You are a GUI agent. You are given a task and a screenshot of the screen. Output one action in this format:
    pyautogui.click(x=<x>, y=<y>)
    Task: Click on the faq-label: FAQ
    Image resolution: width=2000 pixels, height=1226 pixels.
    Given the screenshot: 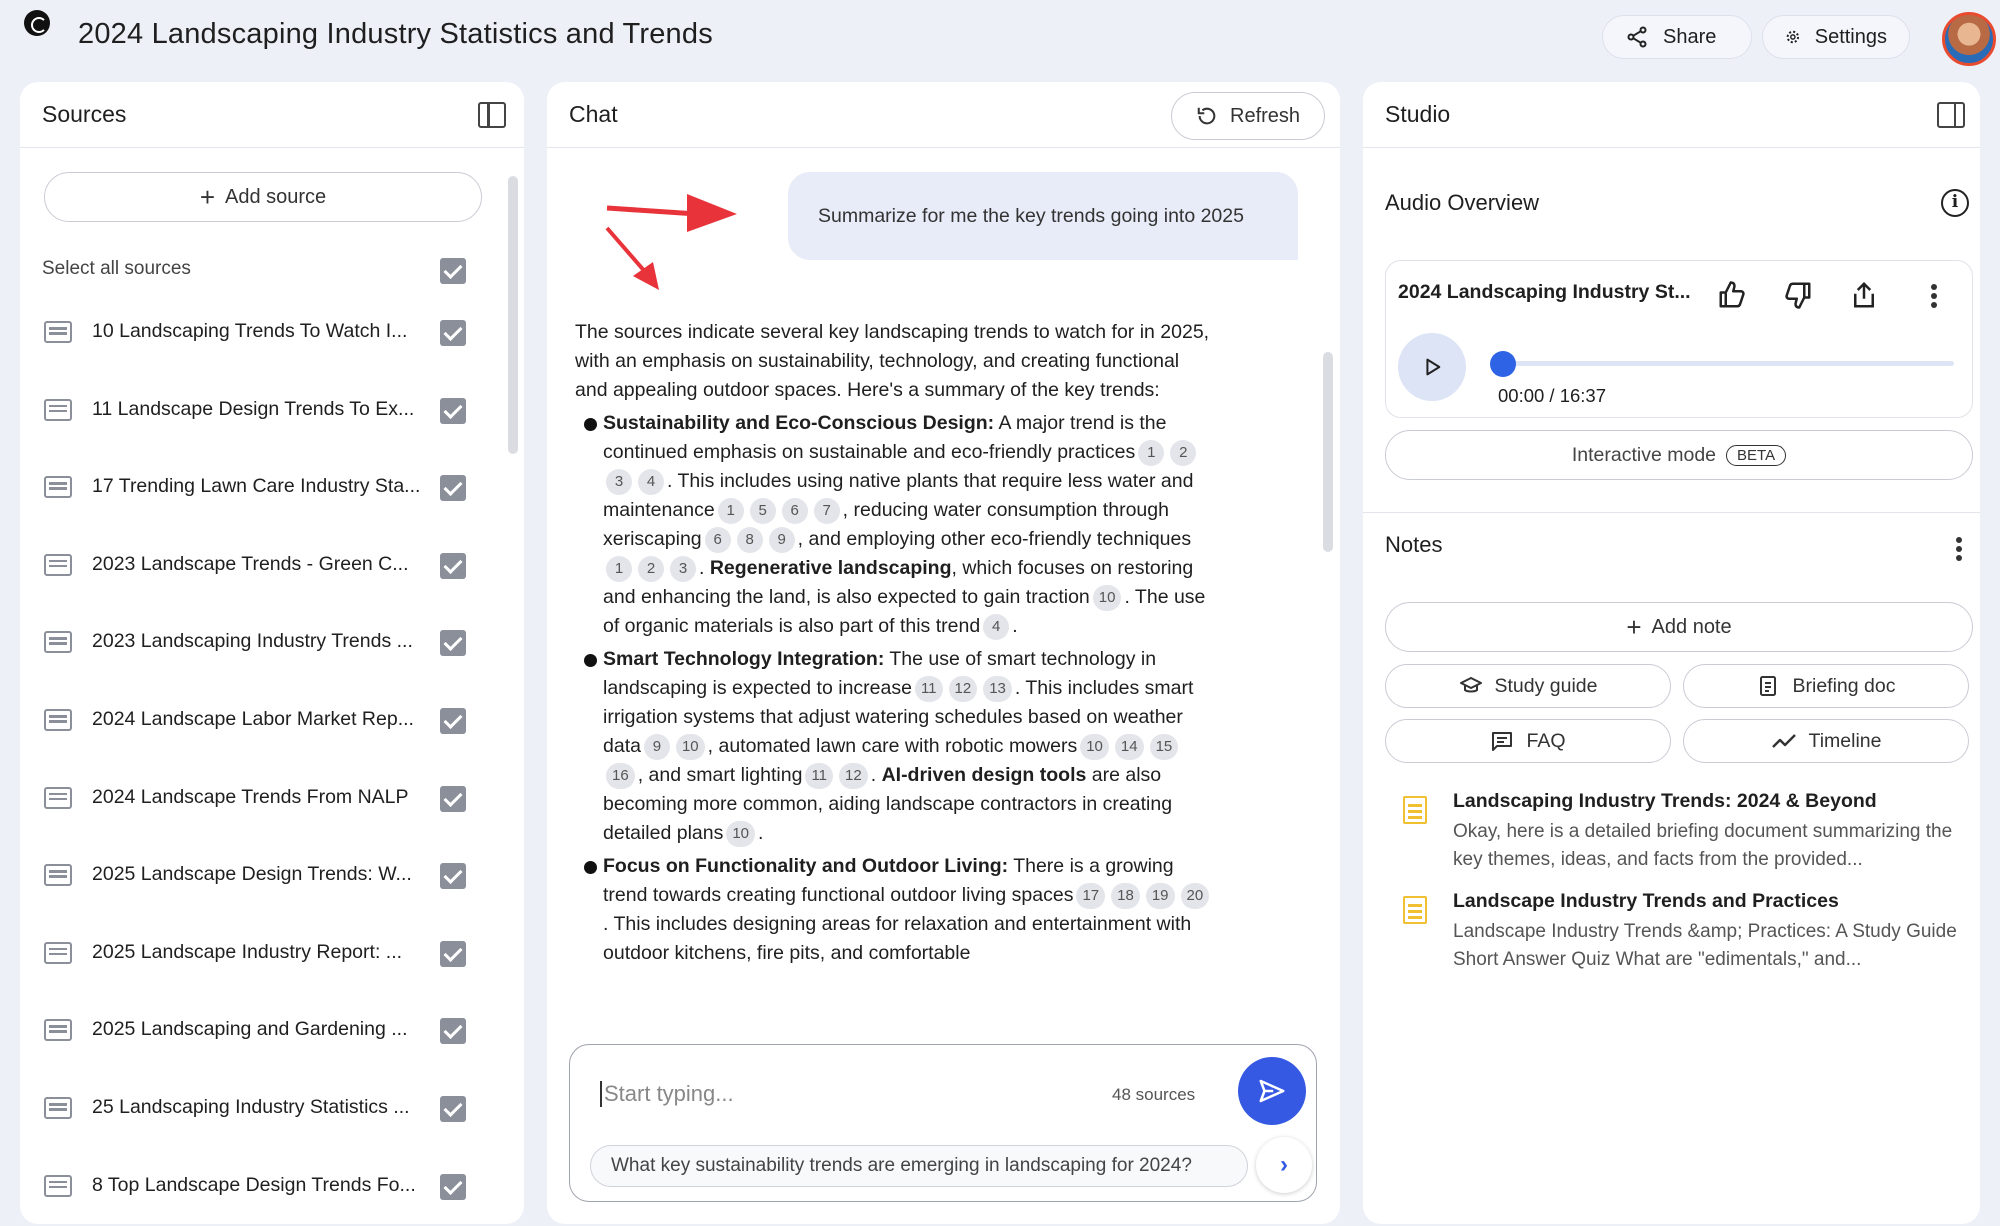 What is the action you would take?
    pyautogui.click(x=1546, y=740)
    